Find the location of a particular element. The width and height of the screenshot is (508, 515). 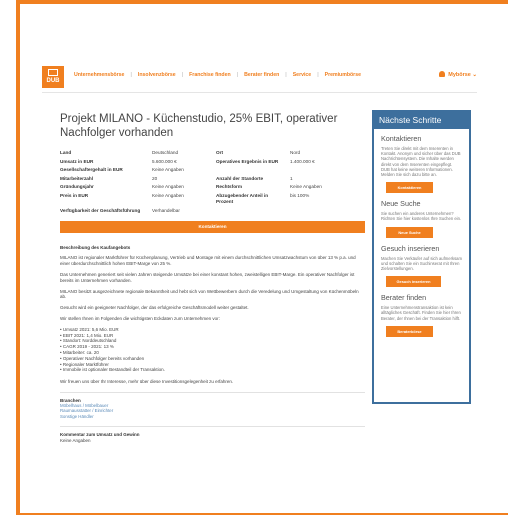

fact-key: Gesellschaftergehalt in EUR is located at coordinates (91, 170).